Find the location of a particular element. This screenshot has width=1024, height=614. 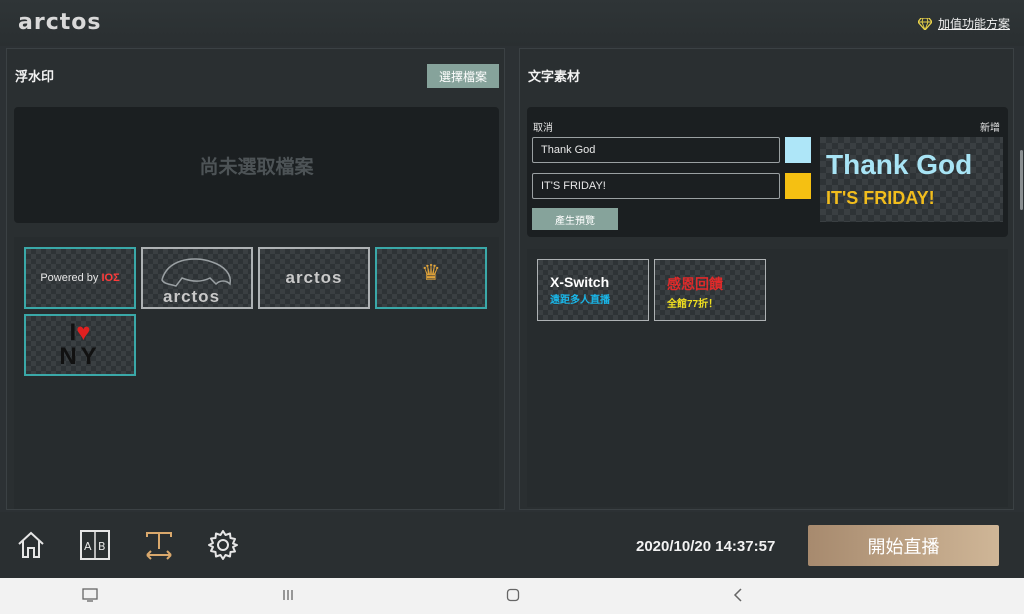

line2-input is located at coordinates (656, 186).